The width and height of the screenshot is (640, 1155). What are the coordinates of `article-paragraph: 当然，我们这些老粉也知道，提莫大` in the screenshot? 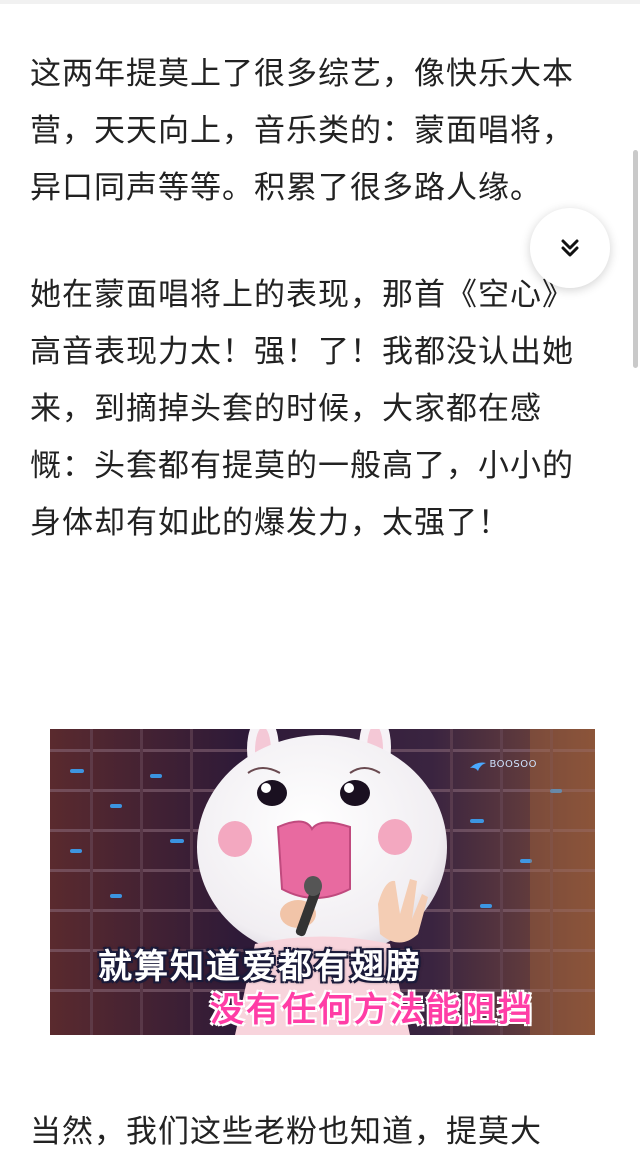 It's located at (286, 1132).